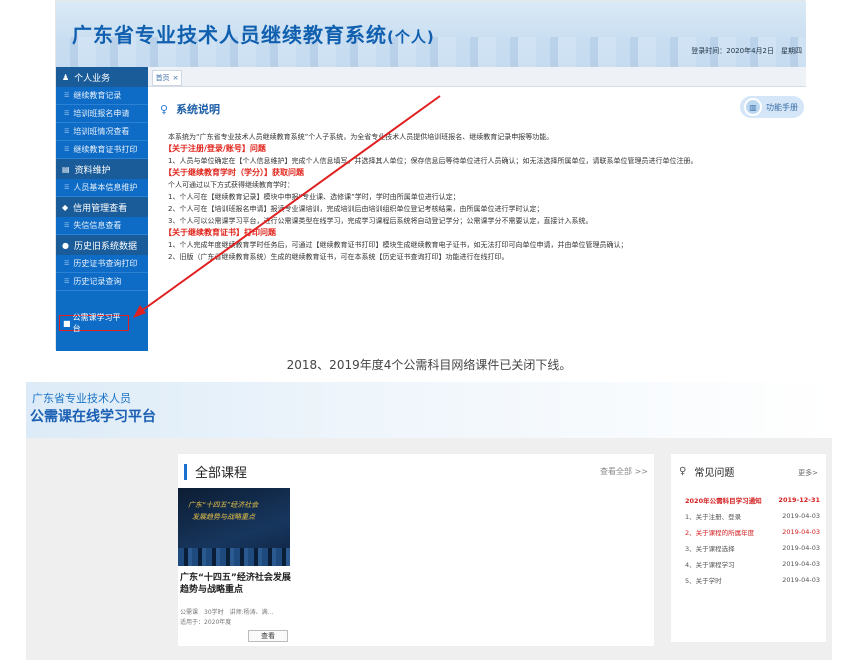 This screenshot has height=668, width=858. What do you see at coordinates (176, 78) in the screenshot?
I see `close-icon: ×` at bounding box center [176, 78].